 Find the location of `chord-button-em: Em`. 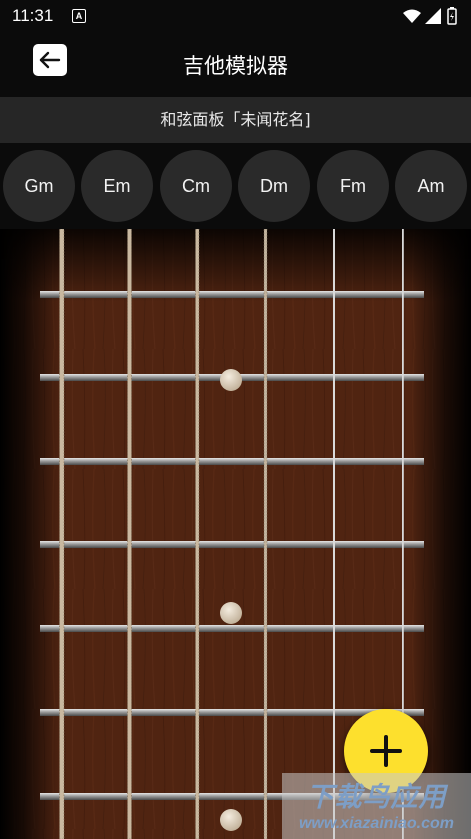

chord-button-em: Em is located at coordinates (117, 186).